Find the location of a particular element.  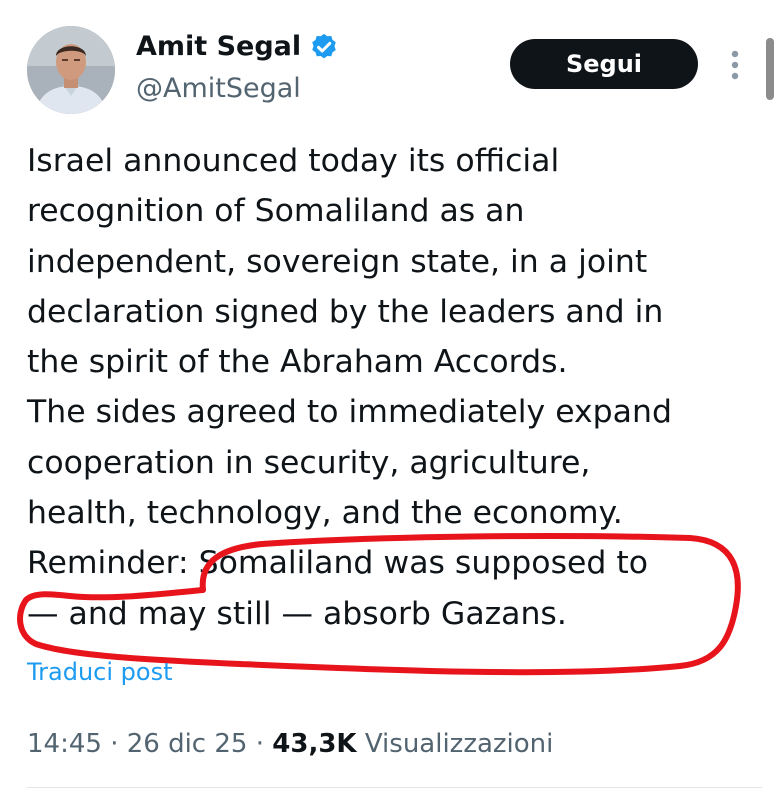

divider is located at coordinates (394, 787).